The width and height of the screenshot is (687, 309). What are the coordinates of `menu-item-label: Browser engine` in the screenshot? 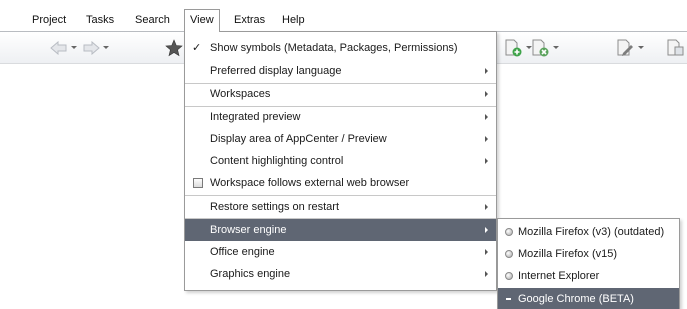 It's located at (248, 230).